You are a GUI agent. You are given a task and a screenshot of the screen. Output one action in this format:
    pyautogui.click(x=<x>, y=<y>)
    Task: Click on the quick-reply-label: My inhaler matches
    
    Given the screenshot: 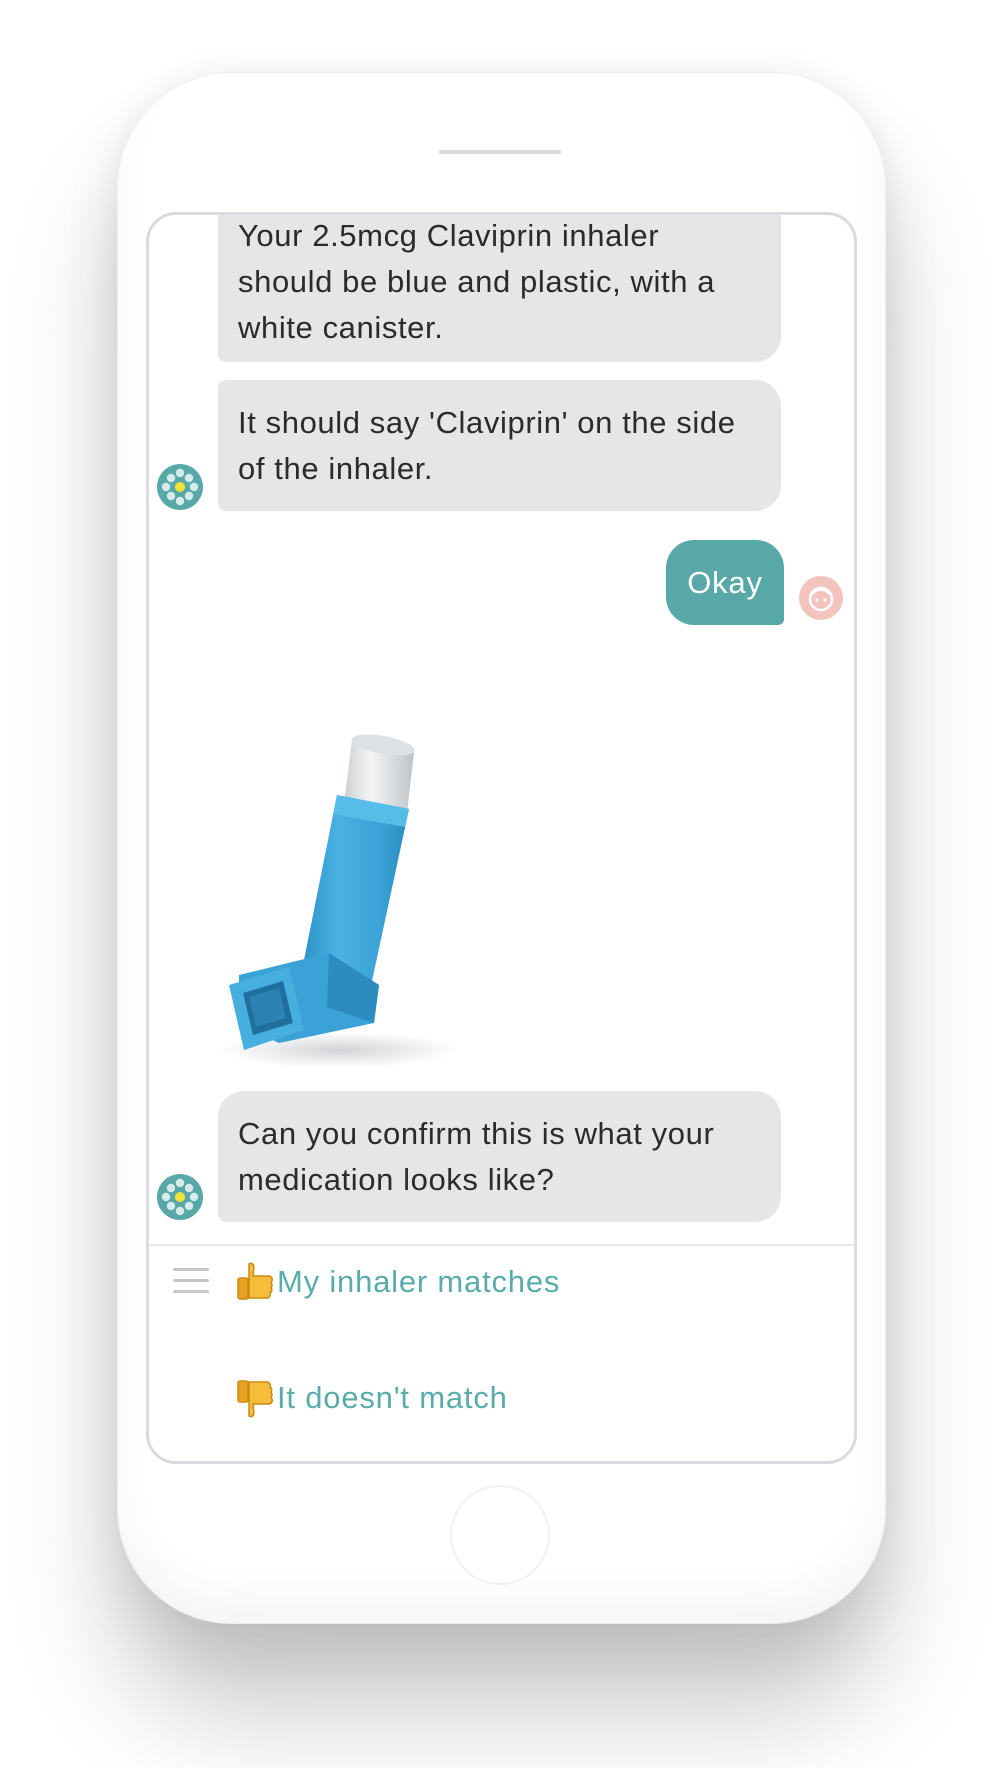 What is the action you would take?
    pyautogui.click(x=419, y=1281)
    